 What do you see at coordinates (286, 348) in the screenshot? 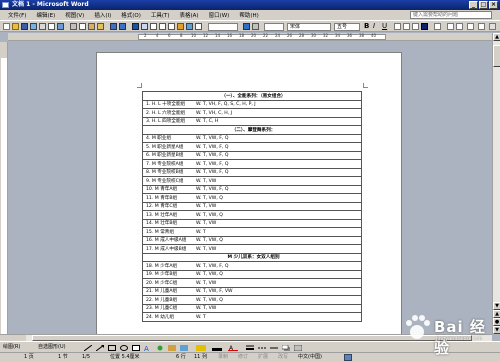
I see `shadow-style-icon` at bounding box center [286, 348].